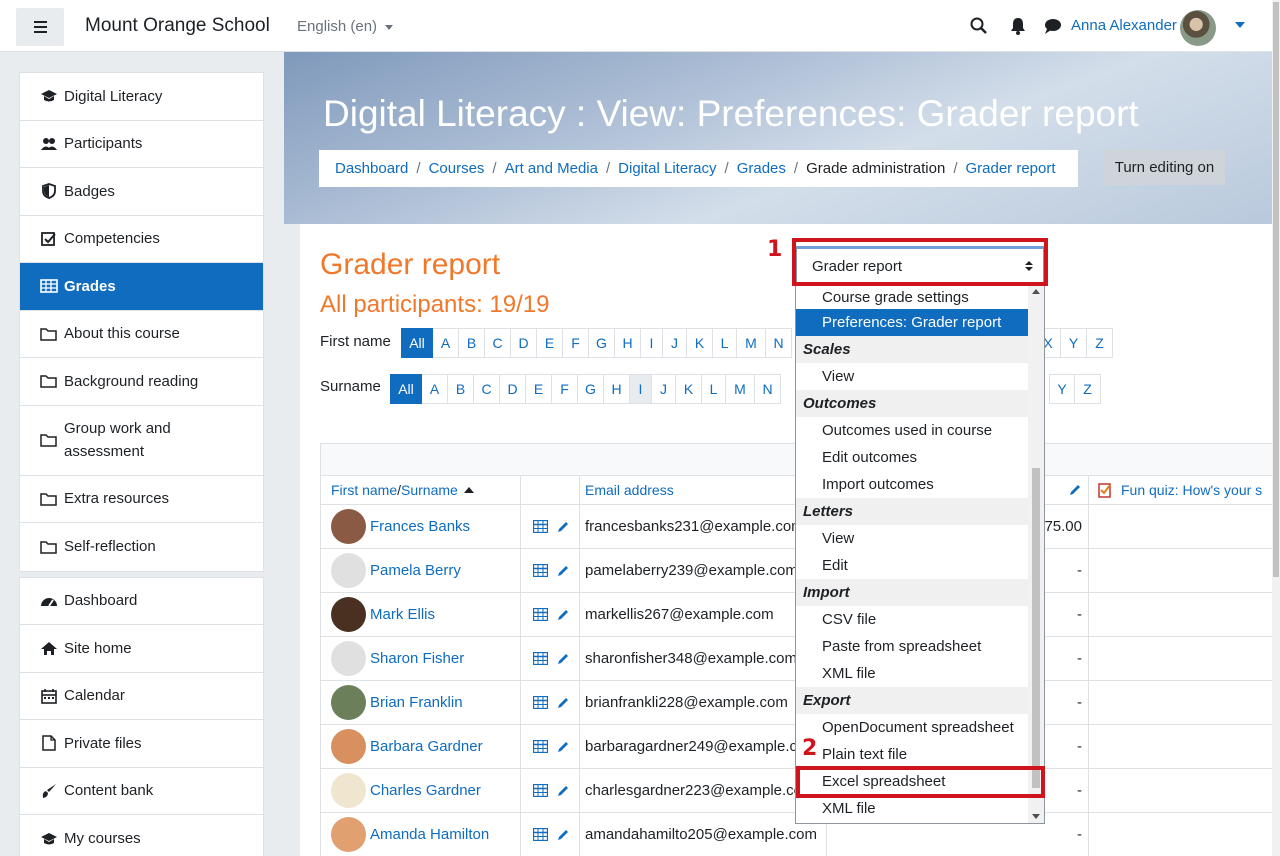 The width and height of the screenshot is (1280, 856). Describe the element at coordinates (415, 570) in the screenshot. I see `student-name-link: Pamela Berry` at that location.